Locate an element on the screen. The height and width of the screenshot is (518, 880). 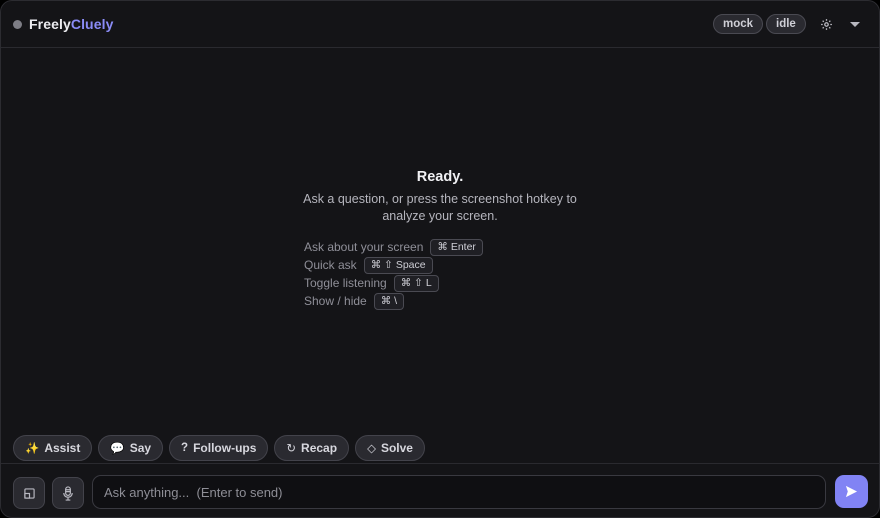
shortcut-label: Show / hide is located at coordinates (335, 301).